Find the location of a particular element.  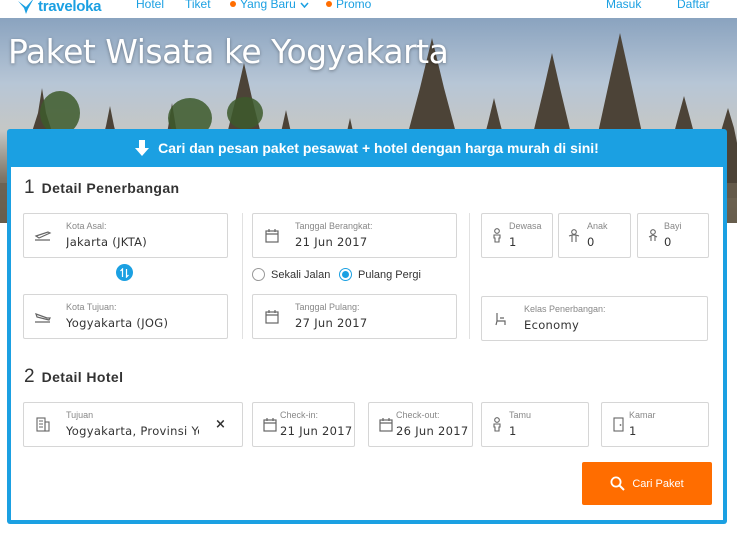

destination-field: Kota Tujuan: Yogyakarta (JOG) is located at coordinates (125, 316).